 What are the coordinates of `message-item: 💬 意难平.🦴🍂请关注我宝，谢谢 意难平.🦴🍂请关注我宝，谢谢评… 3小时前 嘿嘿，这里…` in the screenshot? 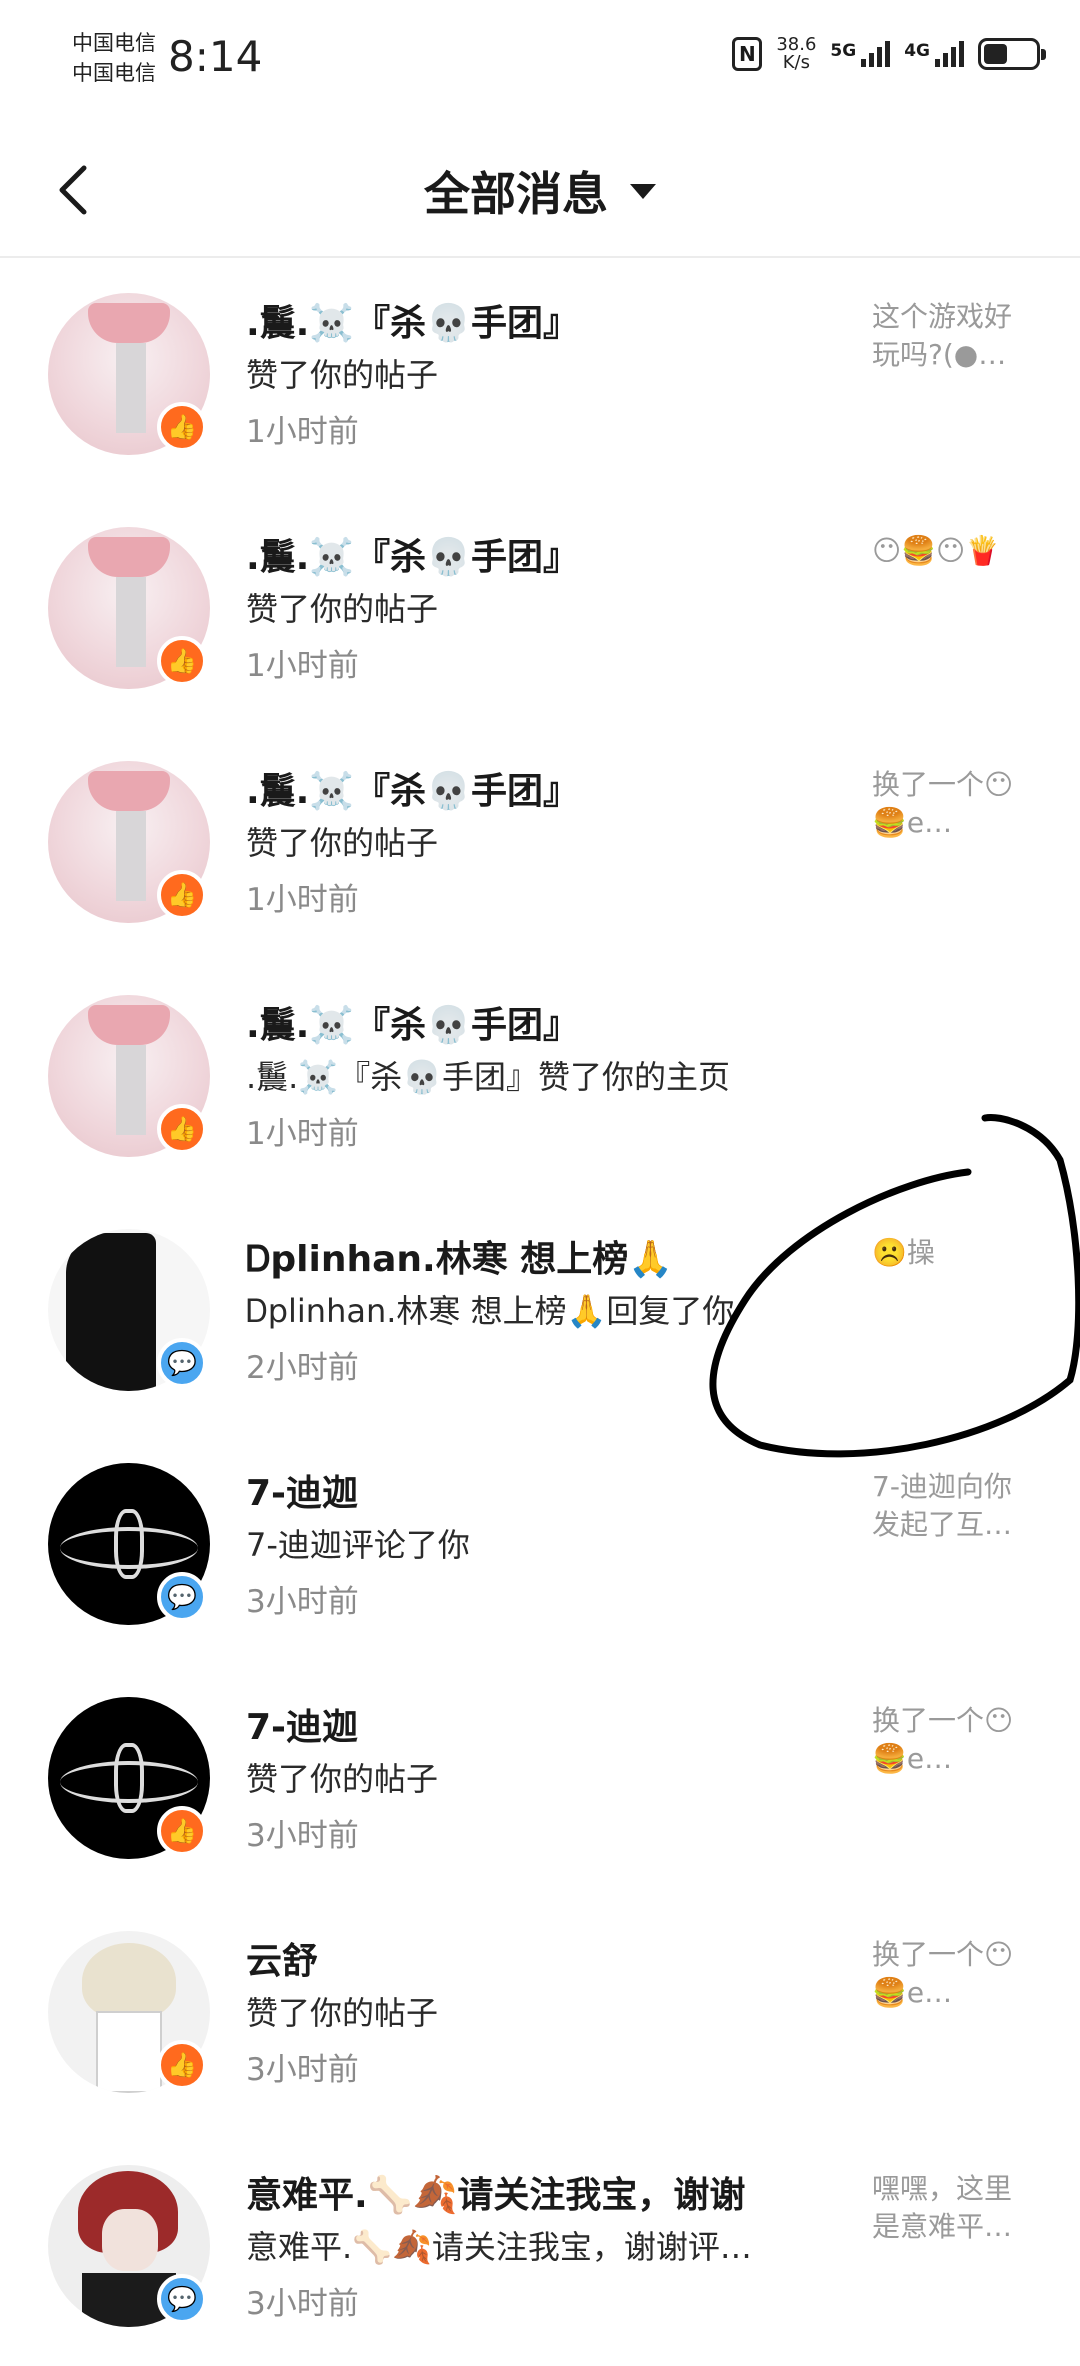 It's located at (540, 2249).